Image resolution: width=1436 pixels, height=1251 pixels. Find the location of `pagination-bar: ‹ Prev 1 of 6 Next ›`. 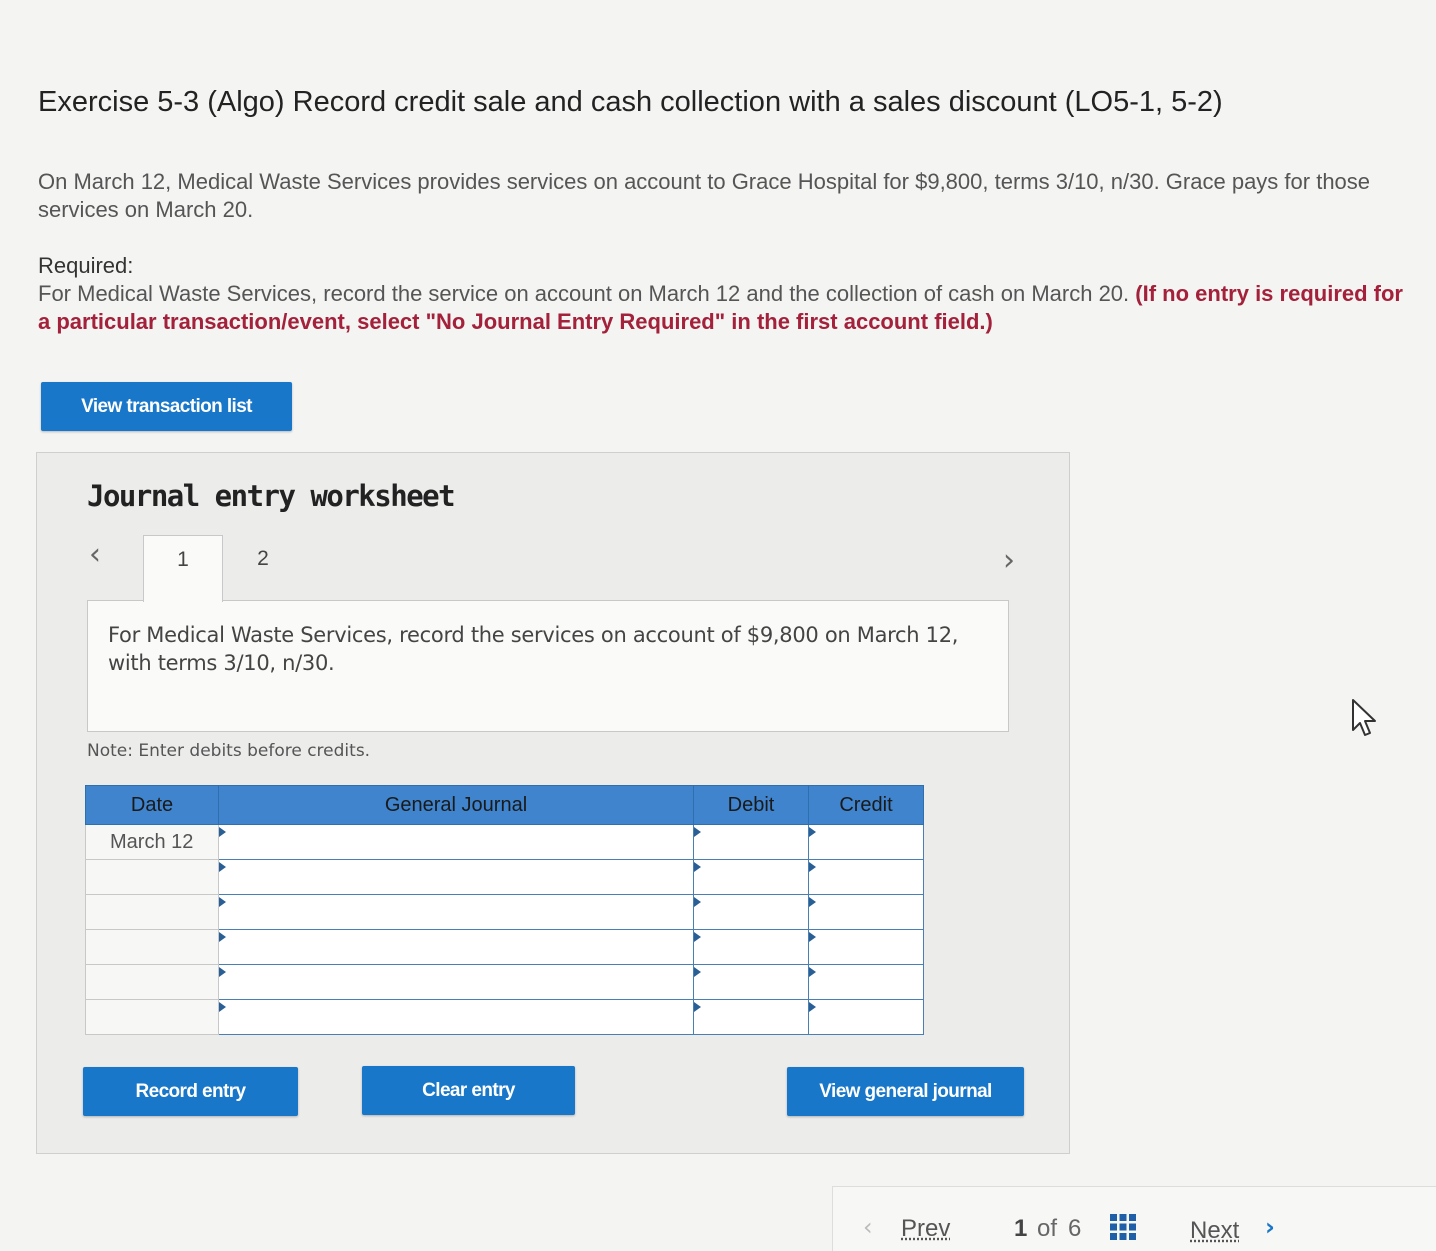

pagination-bar: ‹ Prev 1 of 6 Next › is located at coordinates (1134, 1218).